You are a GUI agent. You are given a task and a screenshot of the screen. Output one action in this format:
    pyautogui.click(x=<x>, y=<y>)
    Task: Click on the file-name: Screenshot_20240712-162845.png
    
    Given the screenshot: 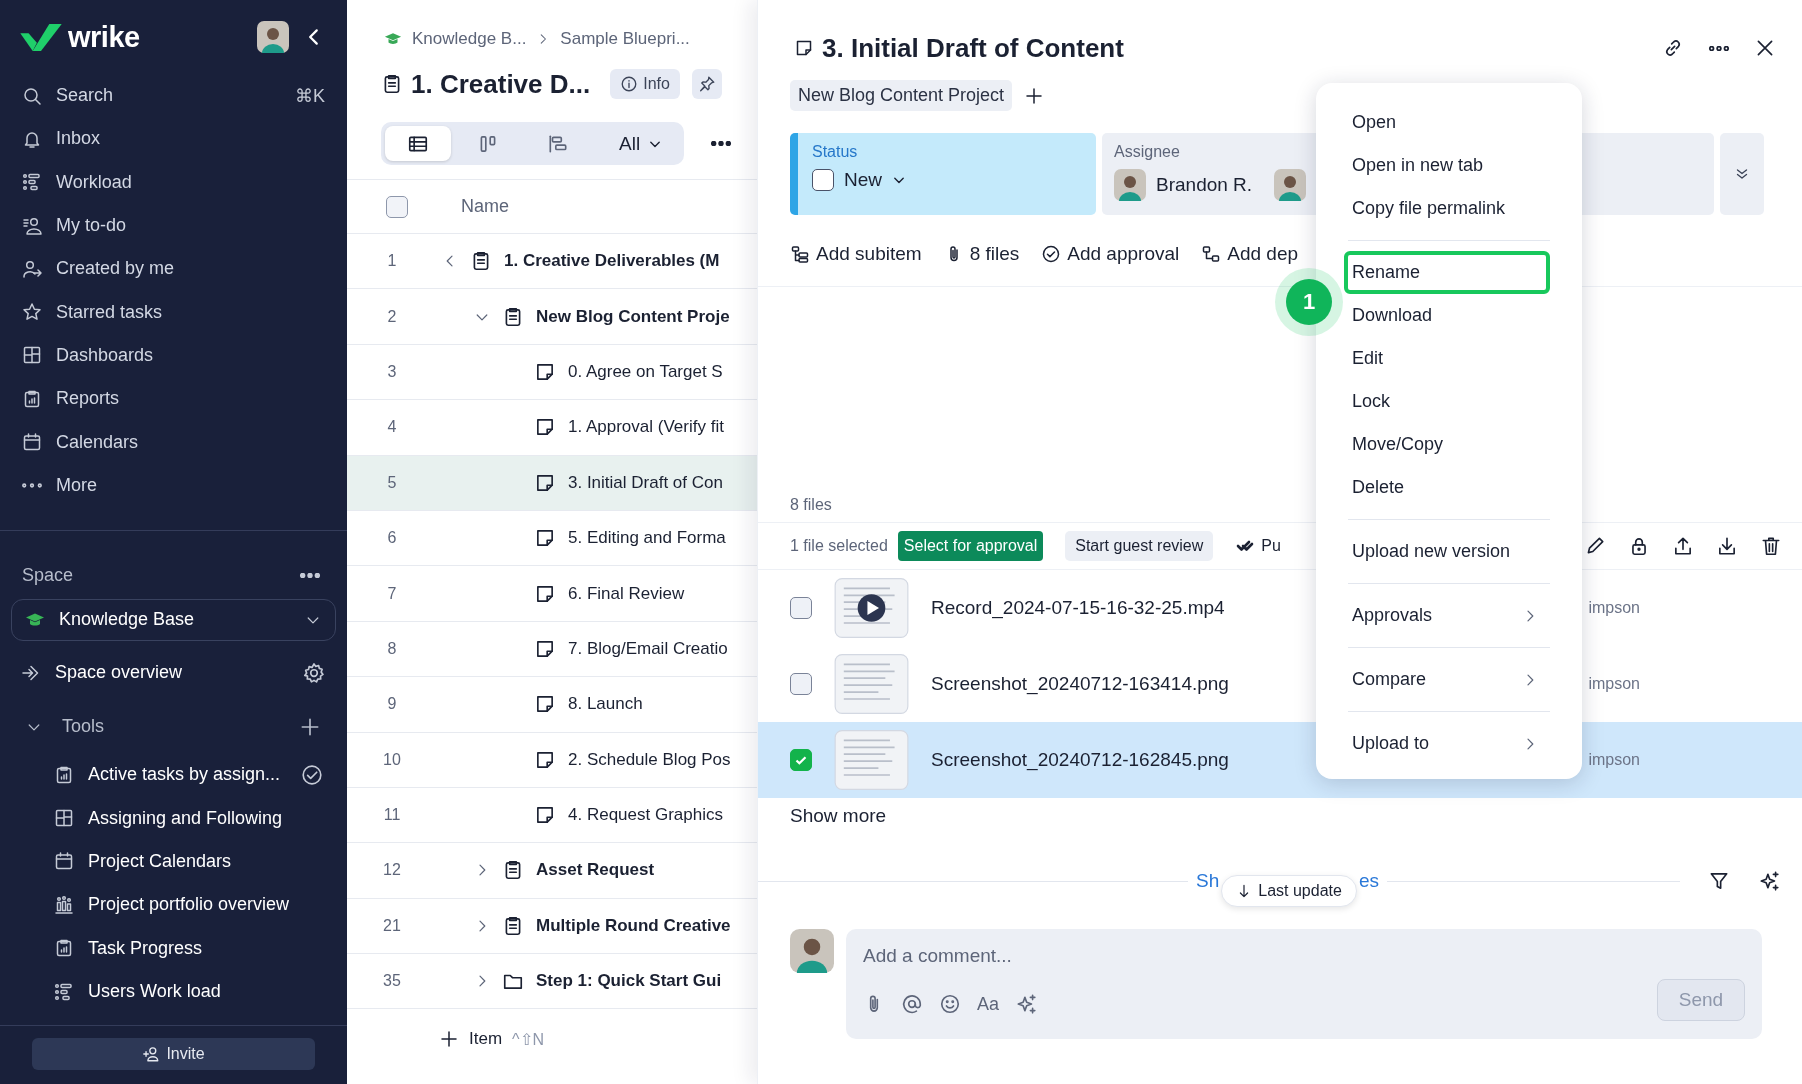 What is the action you would take?
    pyautogui.click(x=1080, y=760)
    